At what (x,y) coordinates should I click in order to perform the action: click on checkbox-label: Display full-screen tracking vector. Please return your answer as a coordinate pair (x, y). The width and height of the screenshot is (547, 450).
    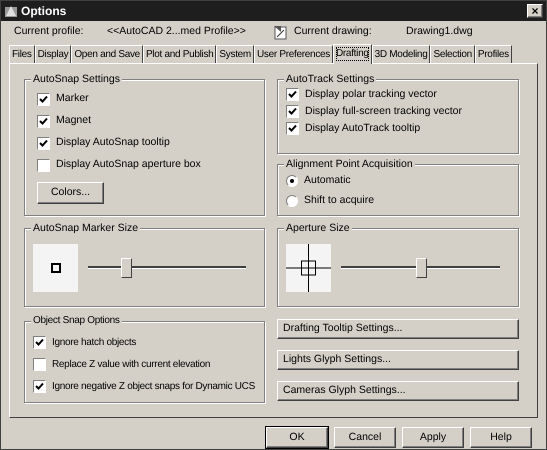
    Looking at the image, I should click on (383, 112).